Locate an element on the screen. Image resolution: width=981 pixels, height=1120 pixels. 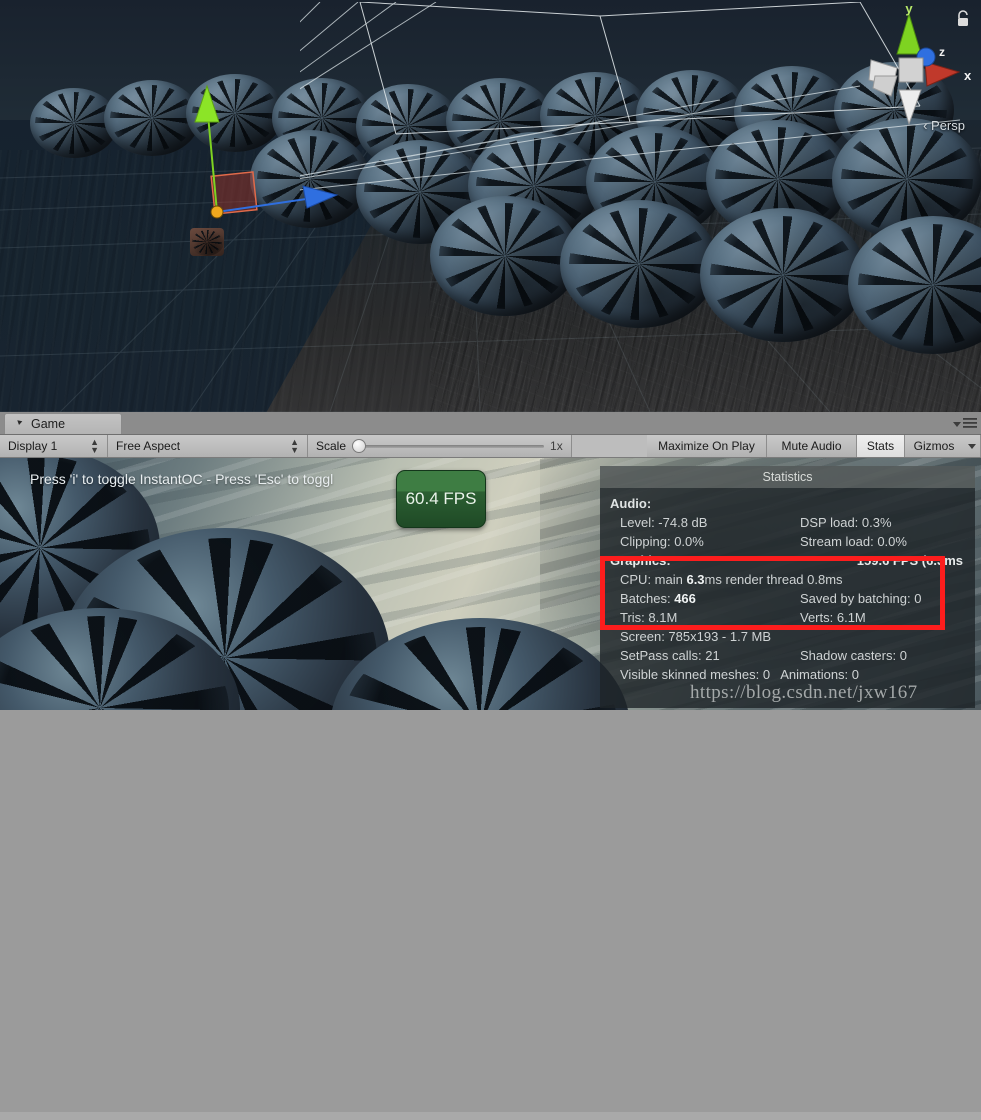
audio-heading: Audio: is located at coordinates (631, 503).